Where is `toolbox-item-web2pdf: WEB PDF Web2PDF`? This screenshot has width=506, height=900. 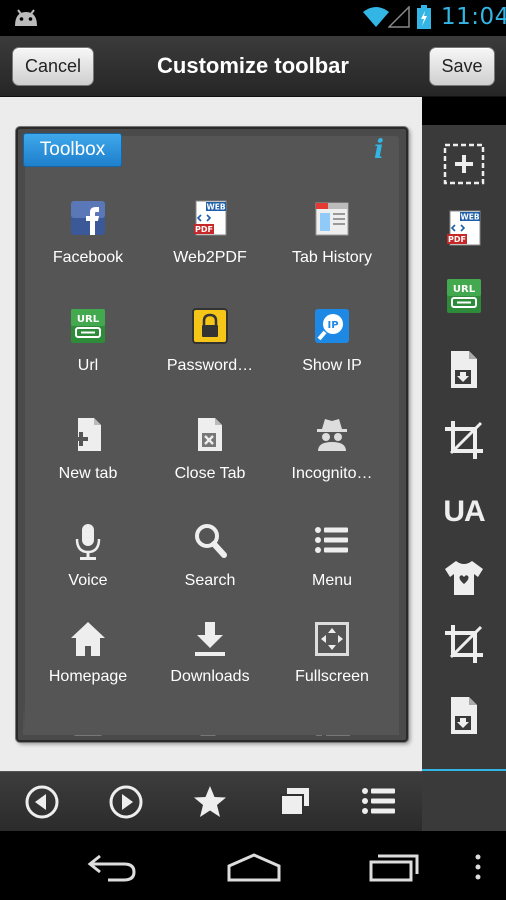 toolbox-item-web2pdf: WEB PDF Web2PDF is located at coordinates (210, 244).